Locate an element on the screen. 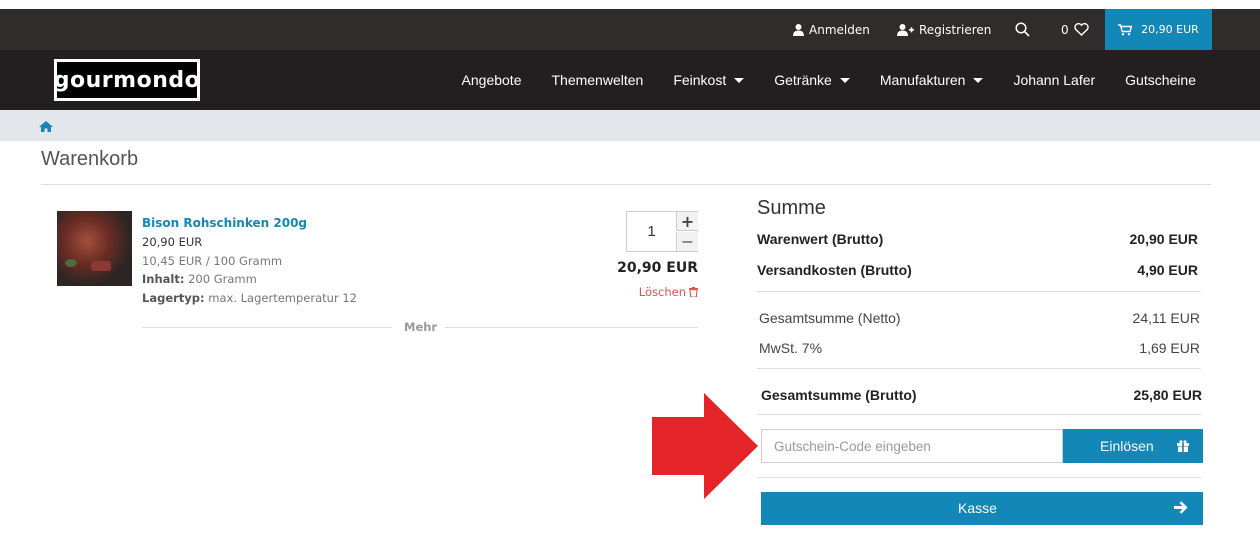 This screenshot has width=1260, height=538. wishlist-count: 0 is located at coordinates (1065, 29).